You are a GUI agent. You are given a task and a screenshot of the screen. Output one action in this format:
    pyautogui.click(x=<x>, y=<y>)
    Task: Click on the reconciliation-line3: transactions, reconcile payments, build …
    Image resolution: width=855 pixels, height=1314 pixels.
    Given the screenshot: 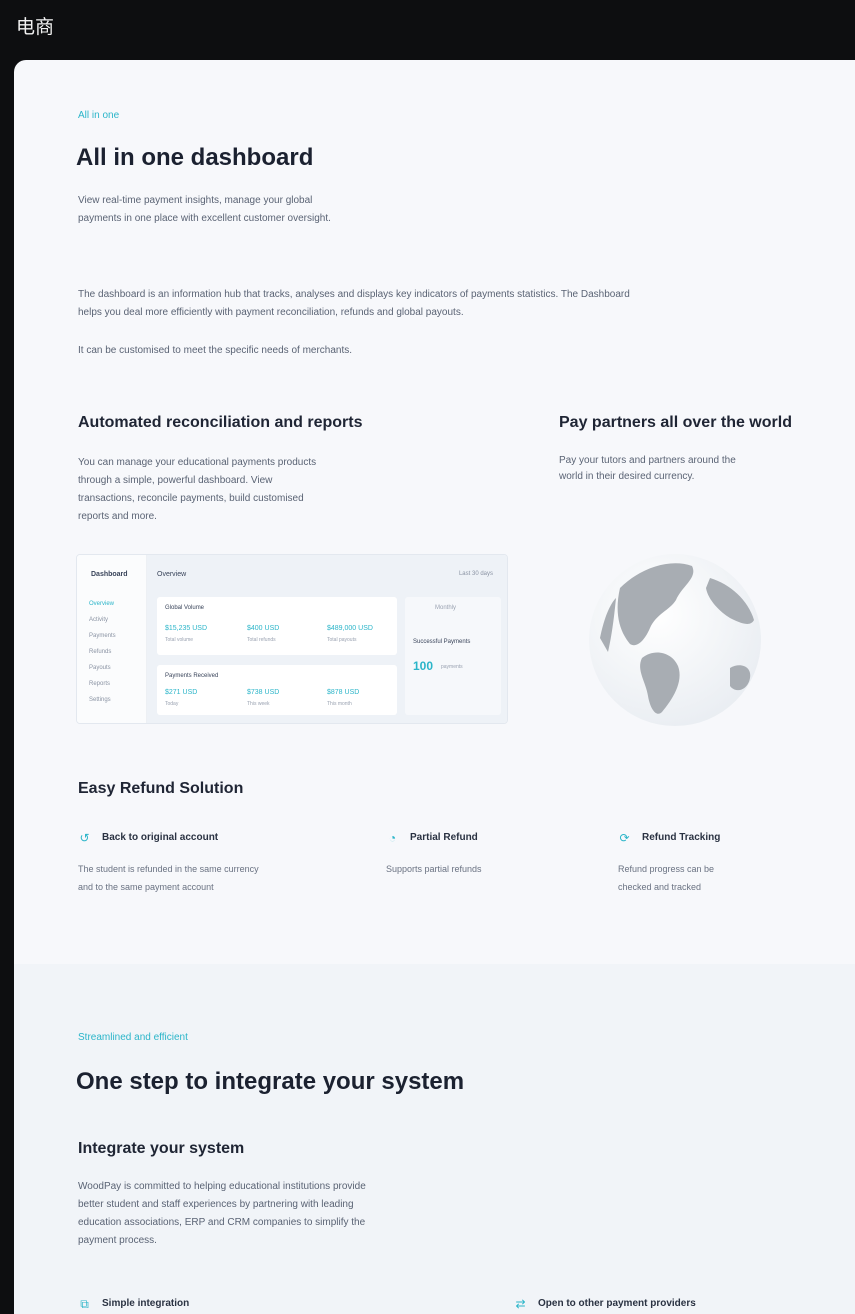 What is the action you would take?
    pyautogui.click(x=191, y=498)
    